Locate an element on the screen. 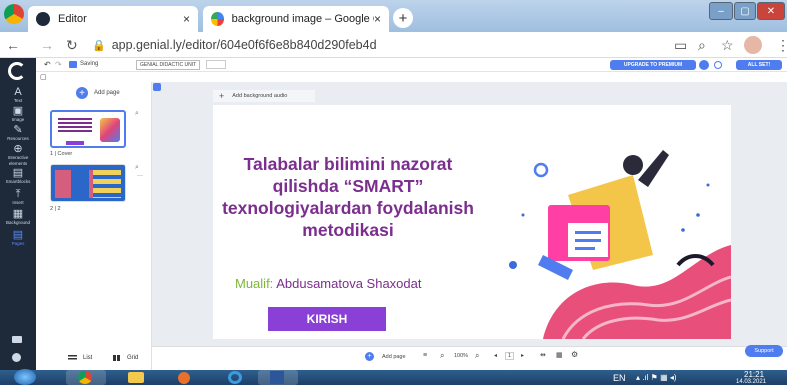 This screenshot has width=787, height=385. keyboard-icon is located at coordinates (17, 339).